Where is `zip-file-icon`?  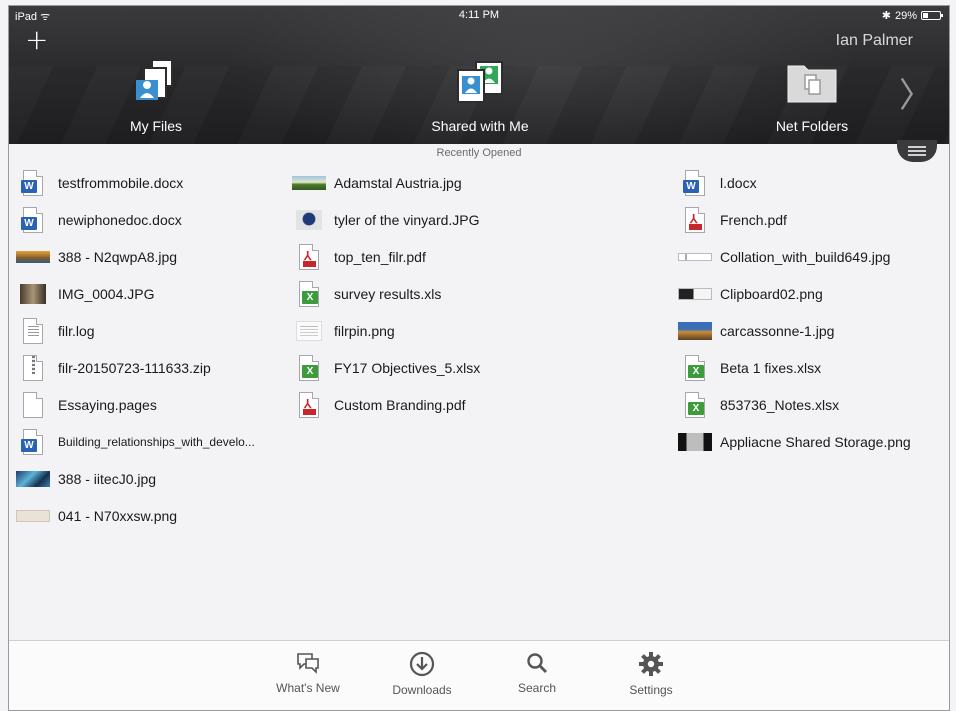 zip-file-icon is located at coordinates (33, 367).